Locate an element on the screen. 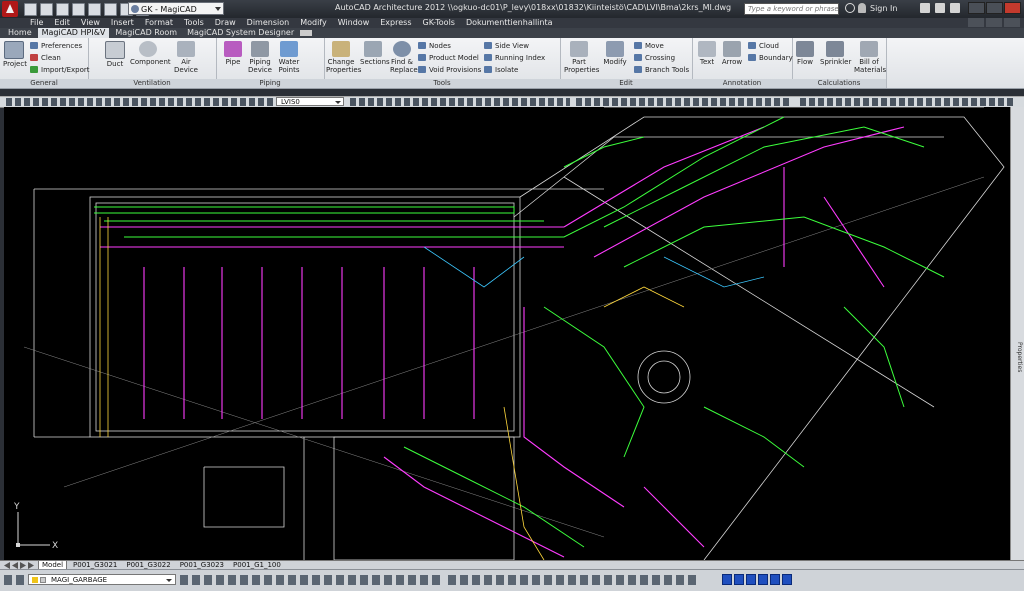 This screenshot has height=591, width=1024. product-model-icon is located at coordinates (422, 57).